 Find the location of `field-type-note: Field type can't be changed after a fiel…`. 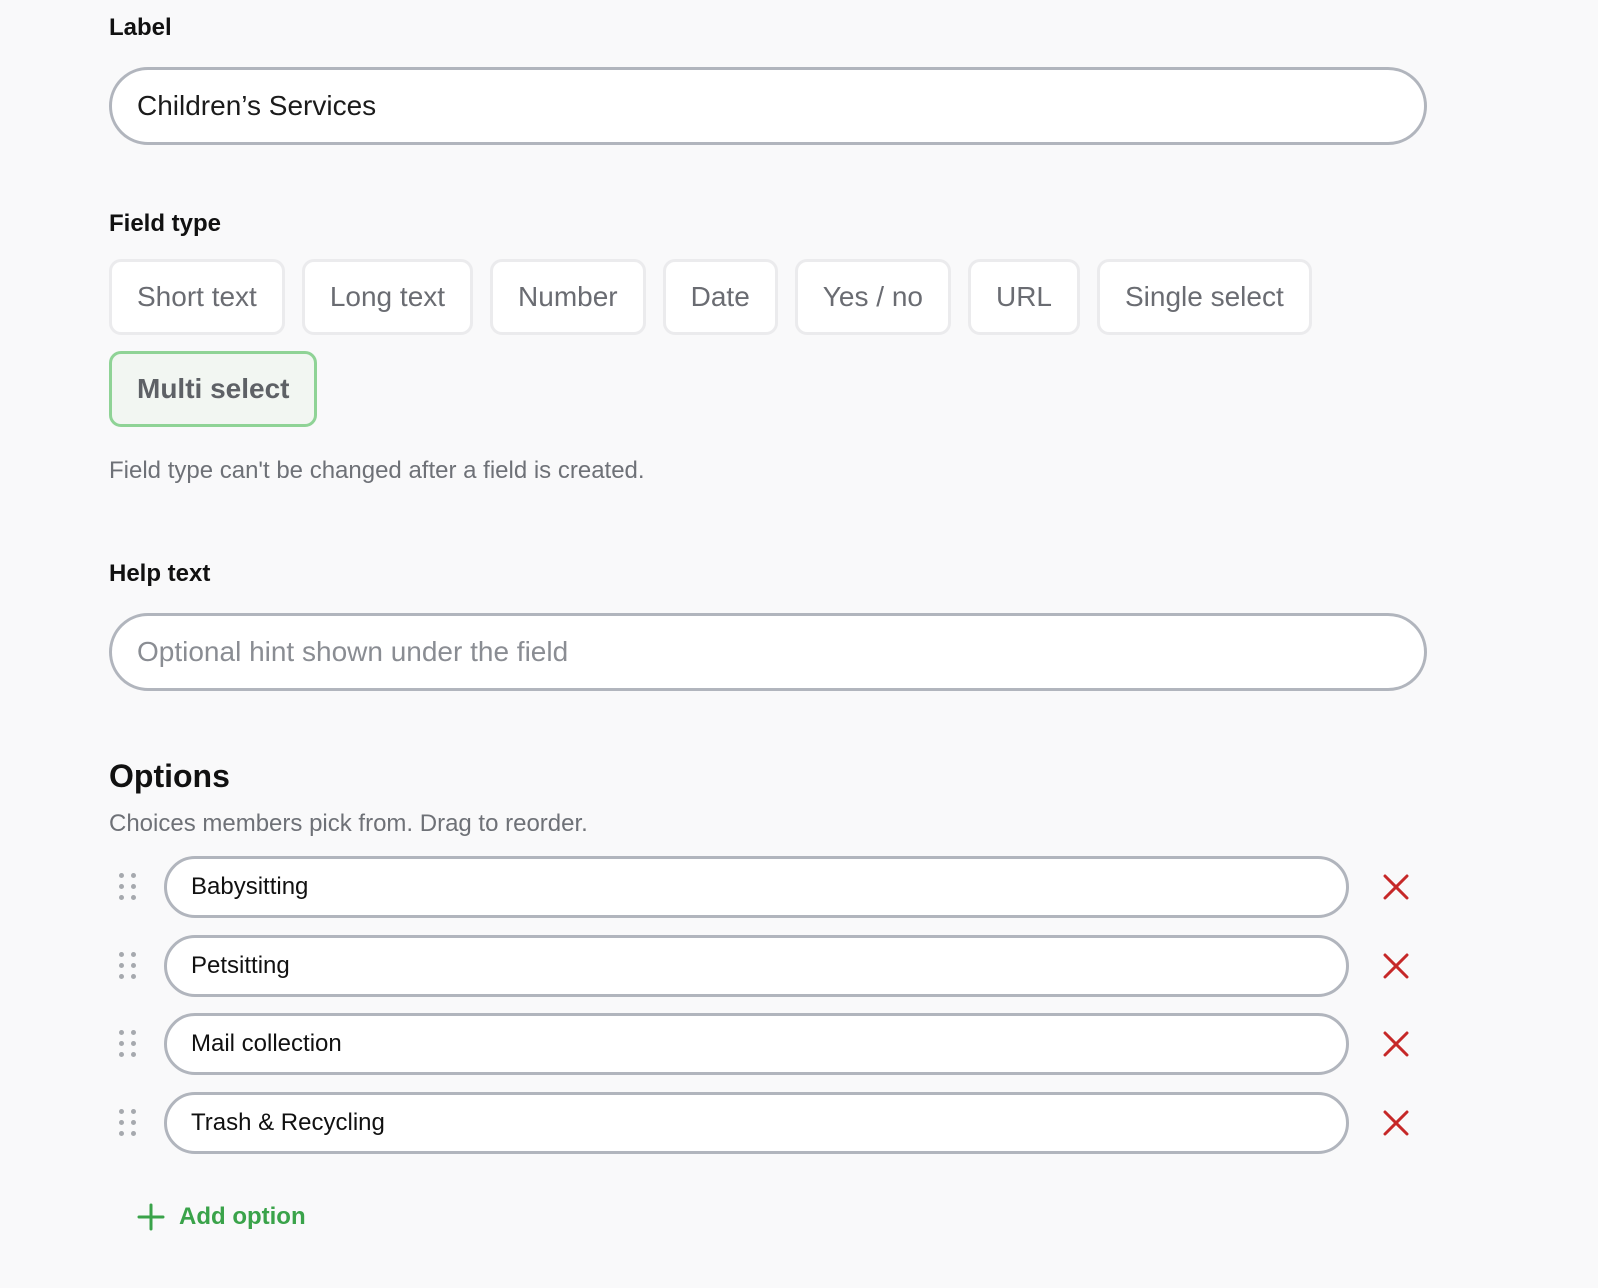

field-type-note: Field type can't be changed after a fiel… is located at coordinates (377, 470).